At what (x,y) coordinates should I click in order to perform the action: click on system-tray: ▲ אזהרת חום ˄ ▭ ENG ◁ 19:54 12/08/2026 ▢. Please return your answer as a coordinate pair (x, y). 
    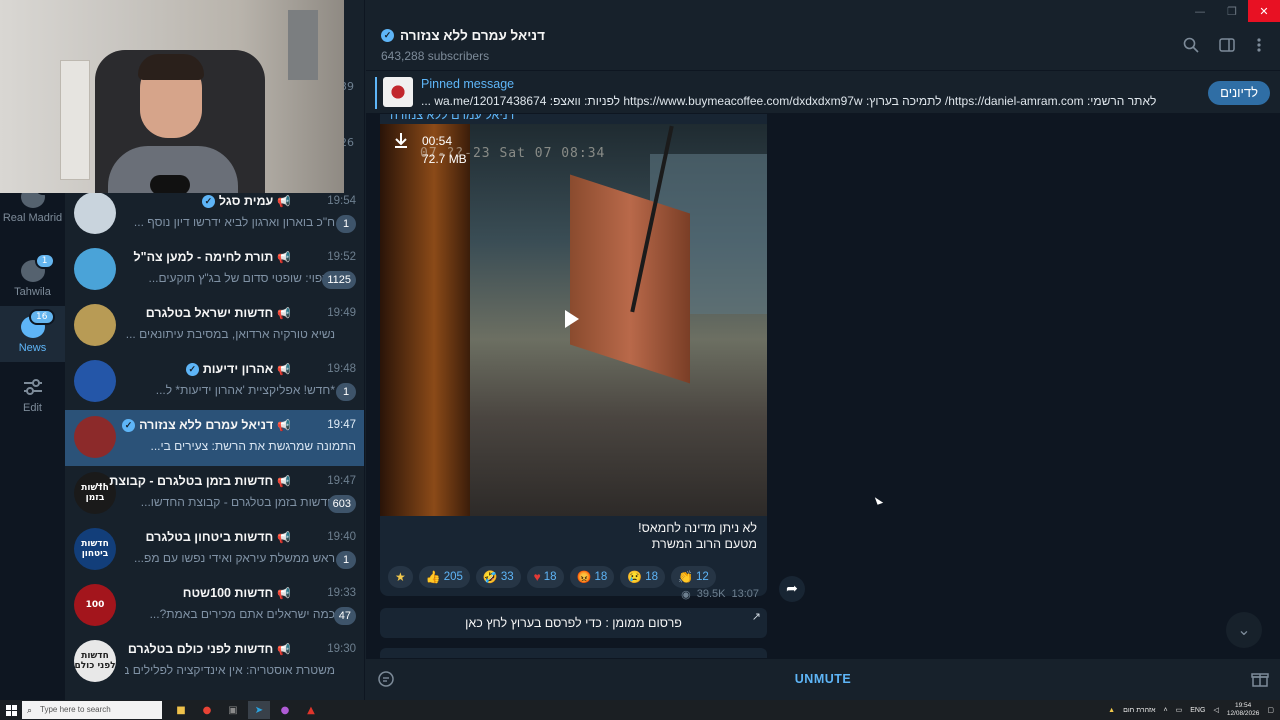
    Looking at the image, I should click on (1194, 710).